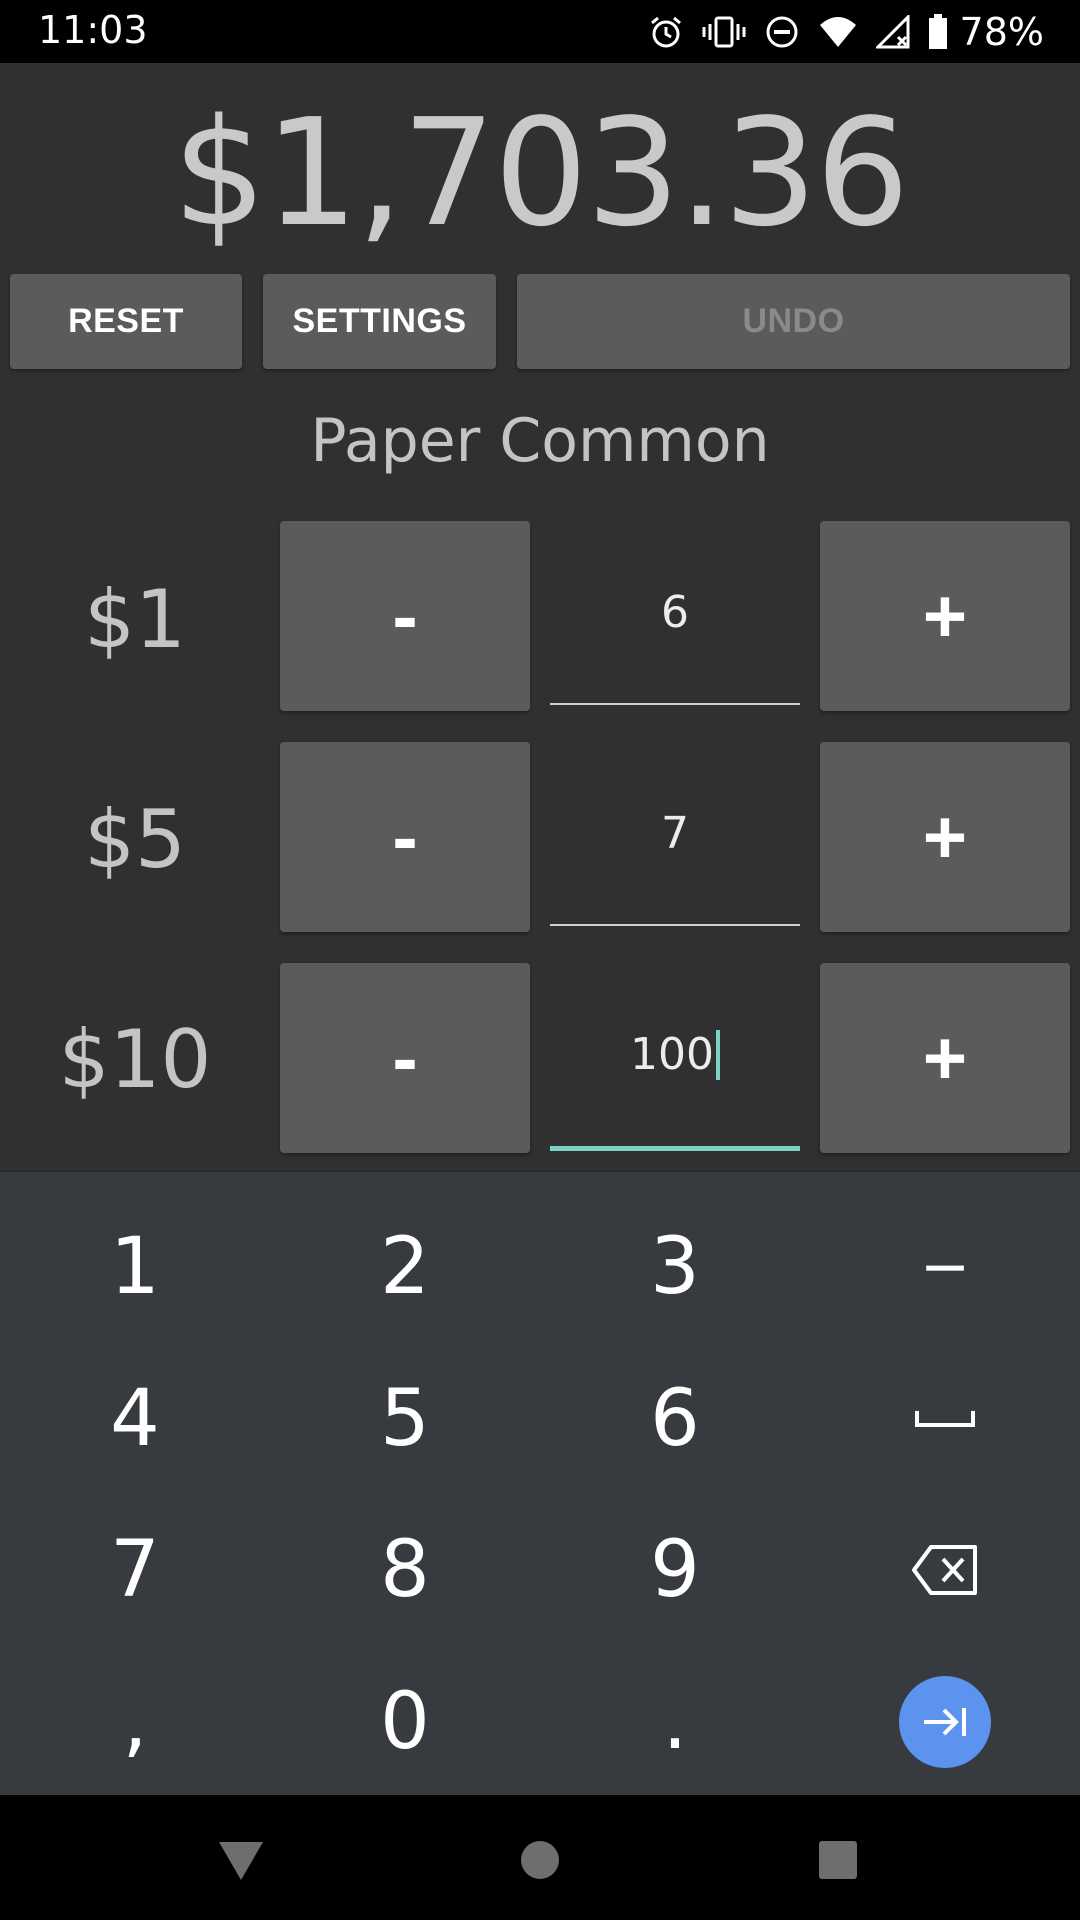 The width and height of the screenshot is (1080, 1920). I want to click on home-icon, so click(540, 1860).